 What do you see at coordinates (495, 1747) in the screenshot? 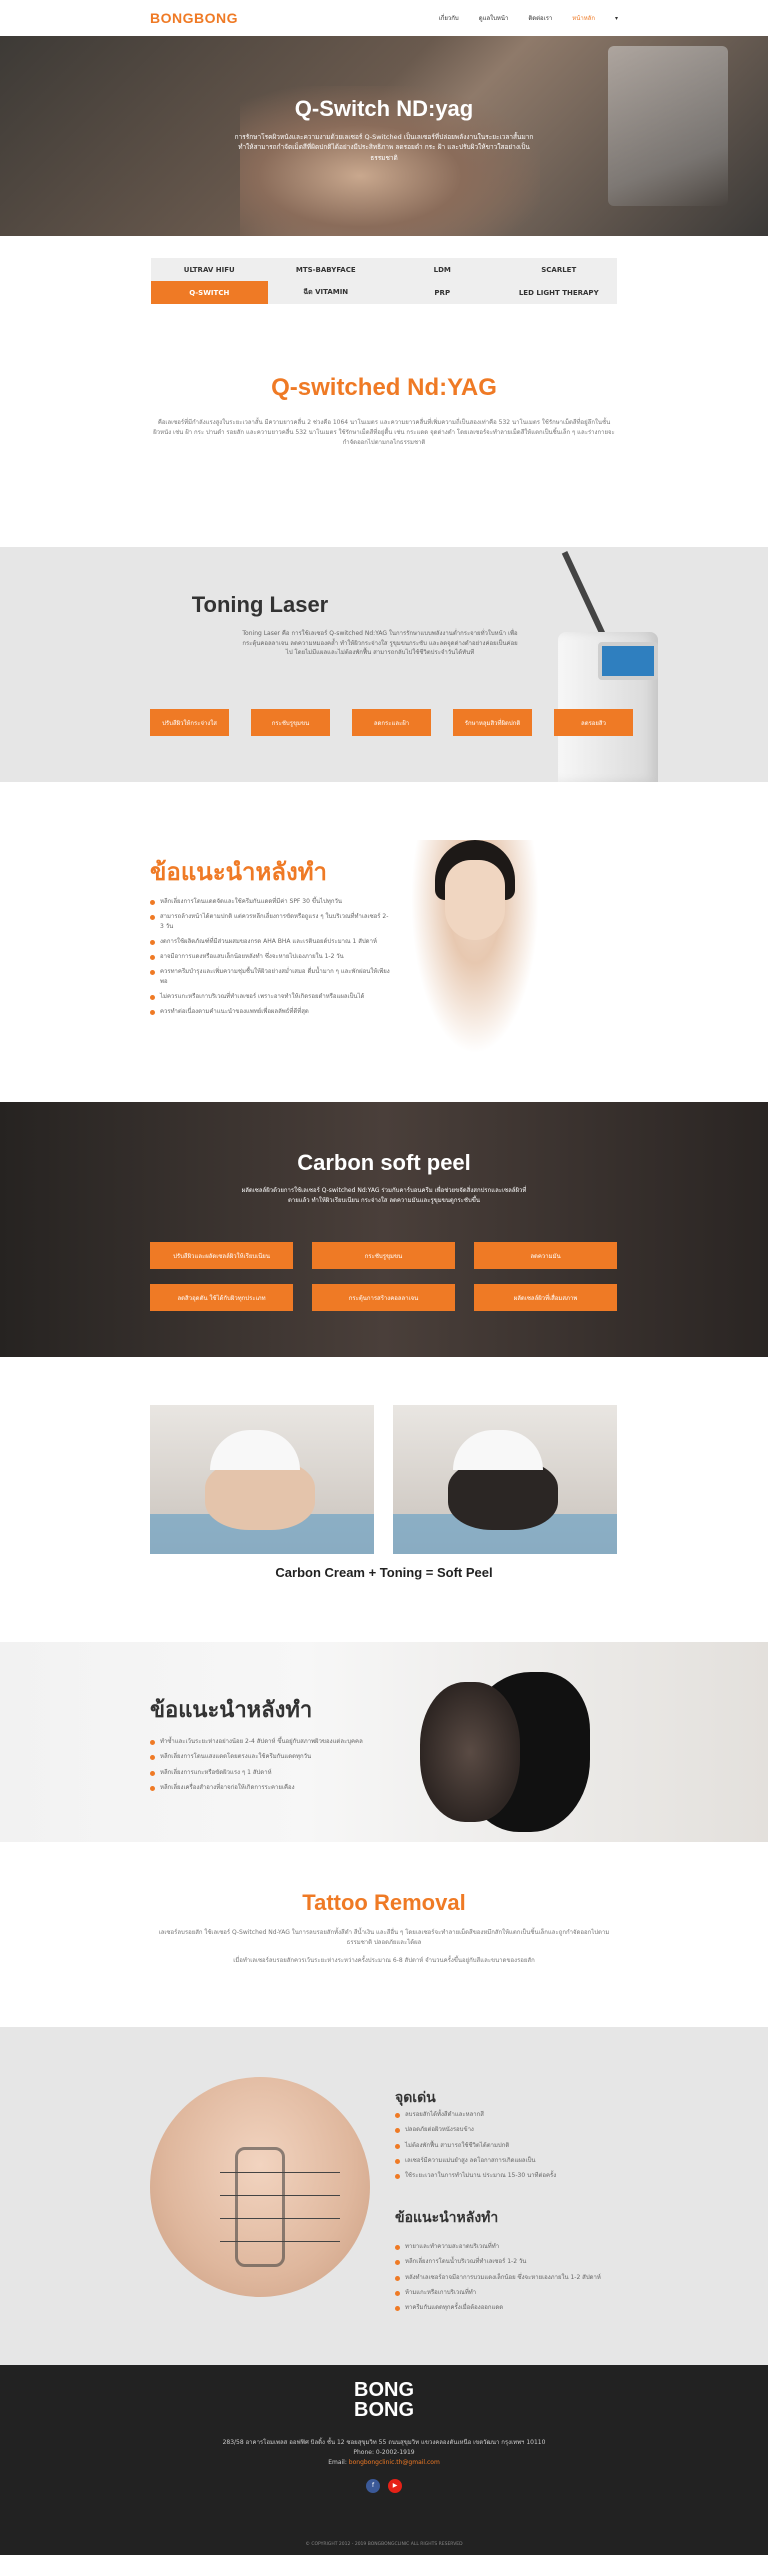
I see `carbon-mask-model-image` at bounding box center [495, 1747].